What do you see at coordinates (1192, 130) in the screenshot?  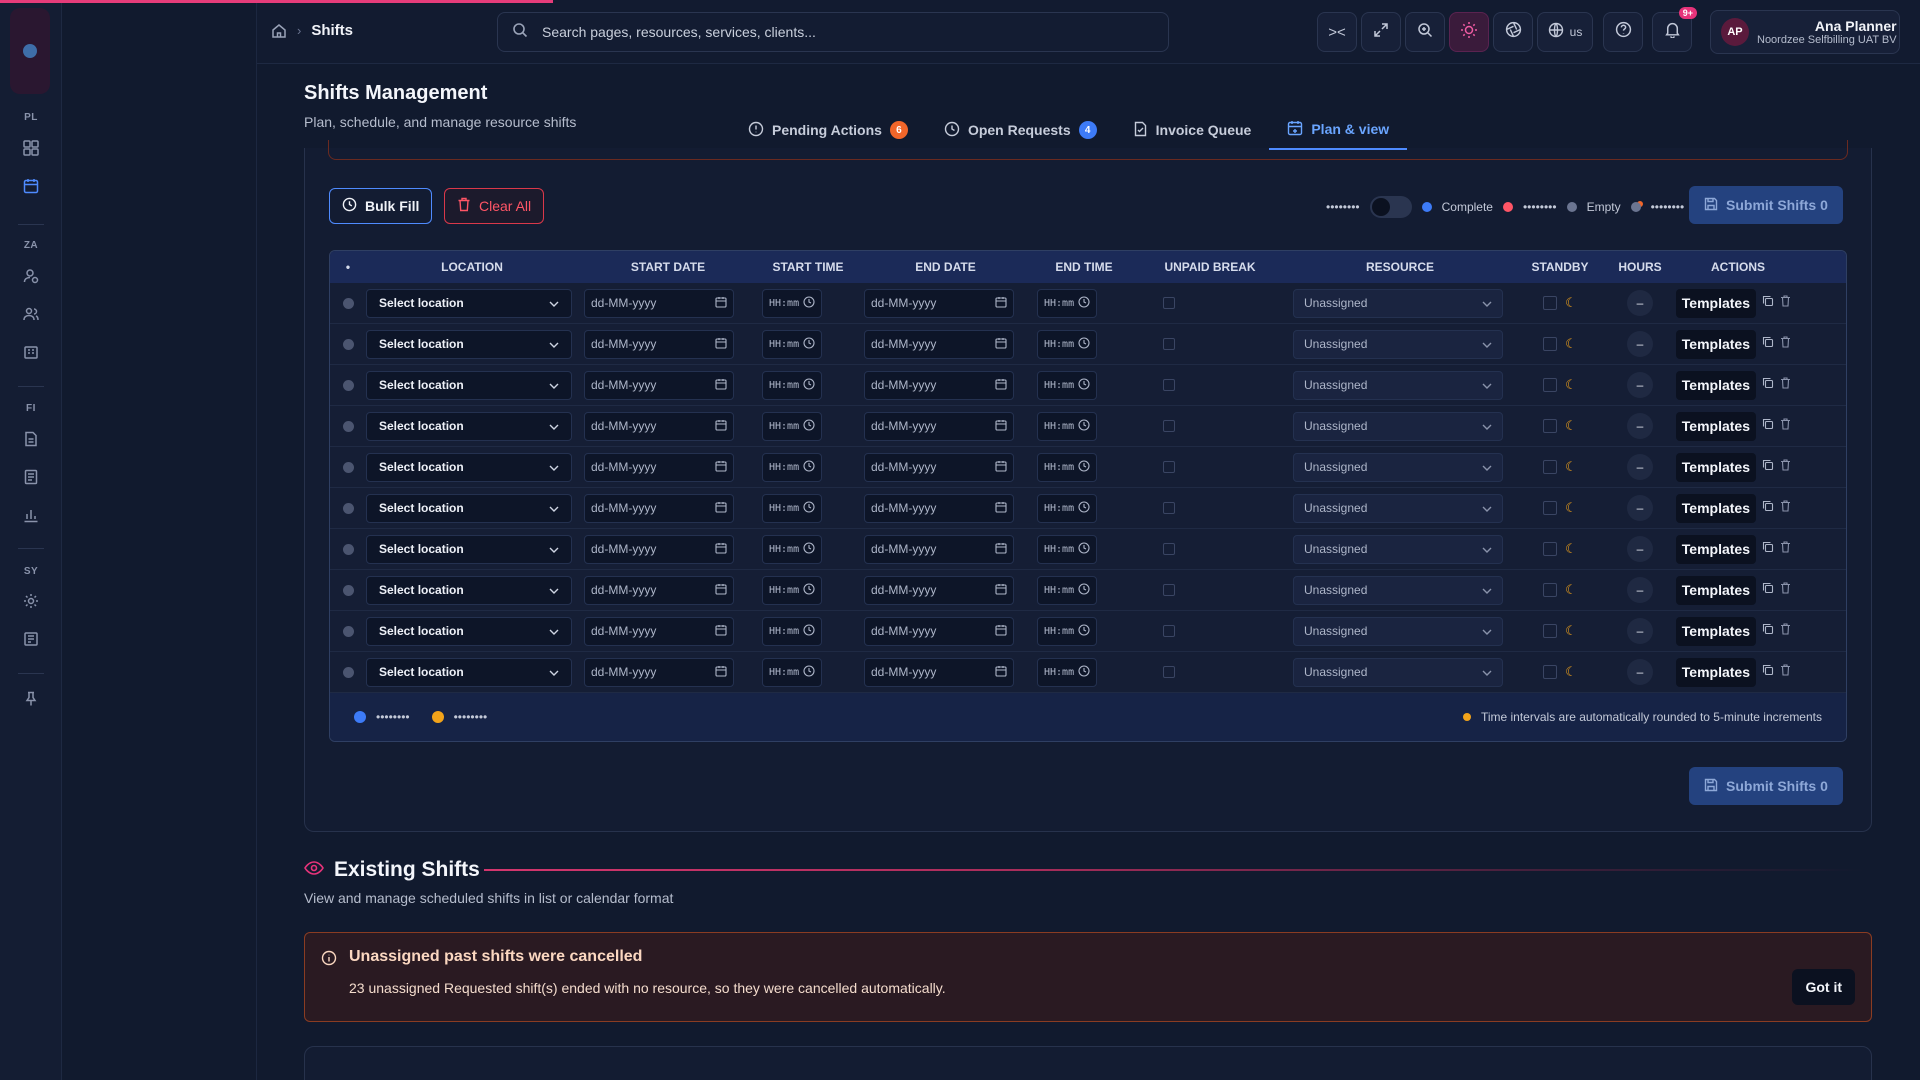 I see `tab-invoice-queue: Invoice Queue` at bounding box center [1192, 130].